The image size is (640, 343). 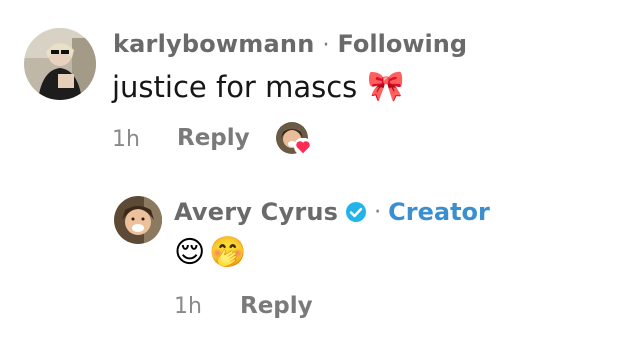 I want to click on heart-icon, so click(x=303, y=146).